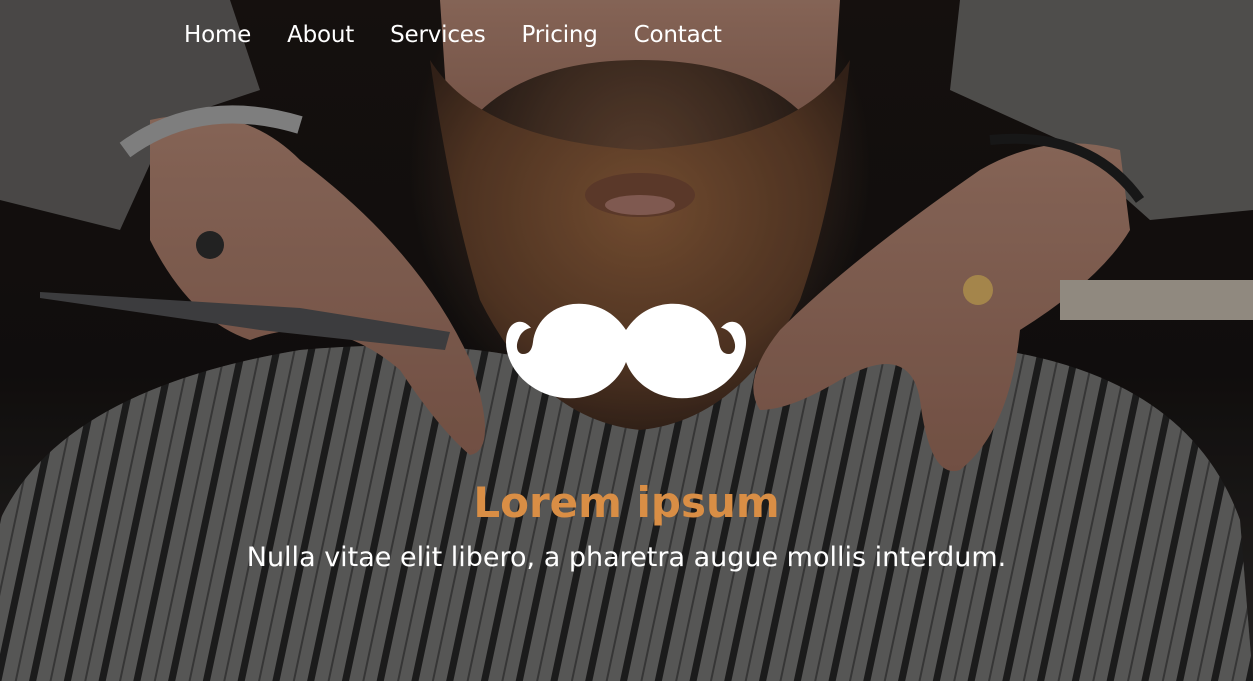  What do you see at coordinates (320, 35) in the screenshot?
I see `nav-link-about: About` at bounding box center [320, 35].